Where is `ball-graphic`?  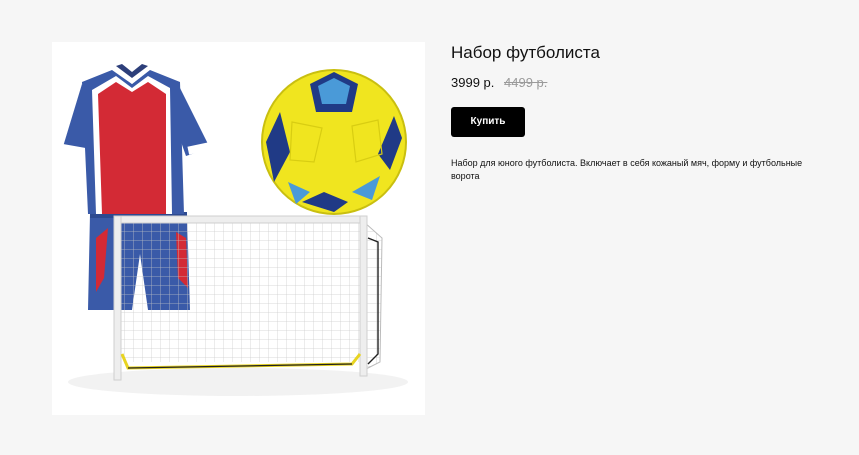 ball-graphic is located at coordinates (334, 142).